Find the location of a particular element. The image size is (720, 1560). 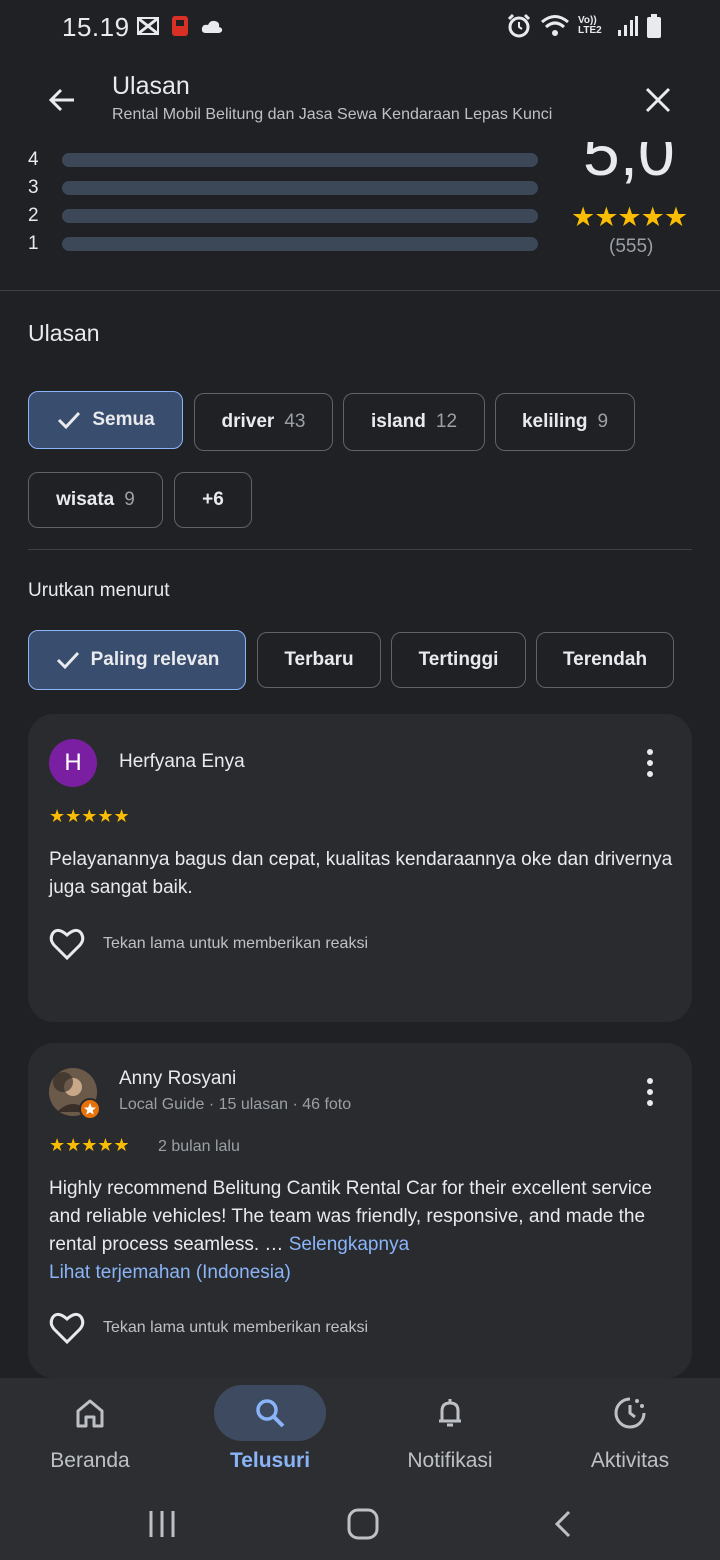

chip-label: island is located at coordinates (398, 421).